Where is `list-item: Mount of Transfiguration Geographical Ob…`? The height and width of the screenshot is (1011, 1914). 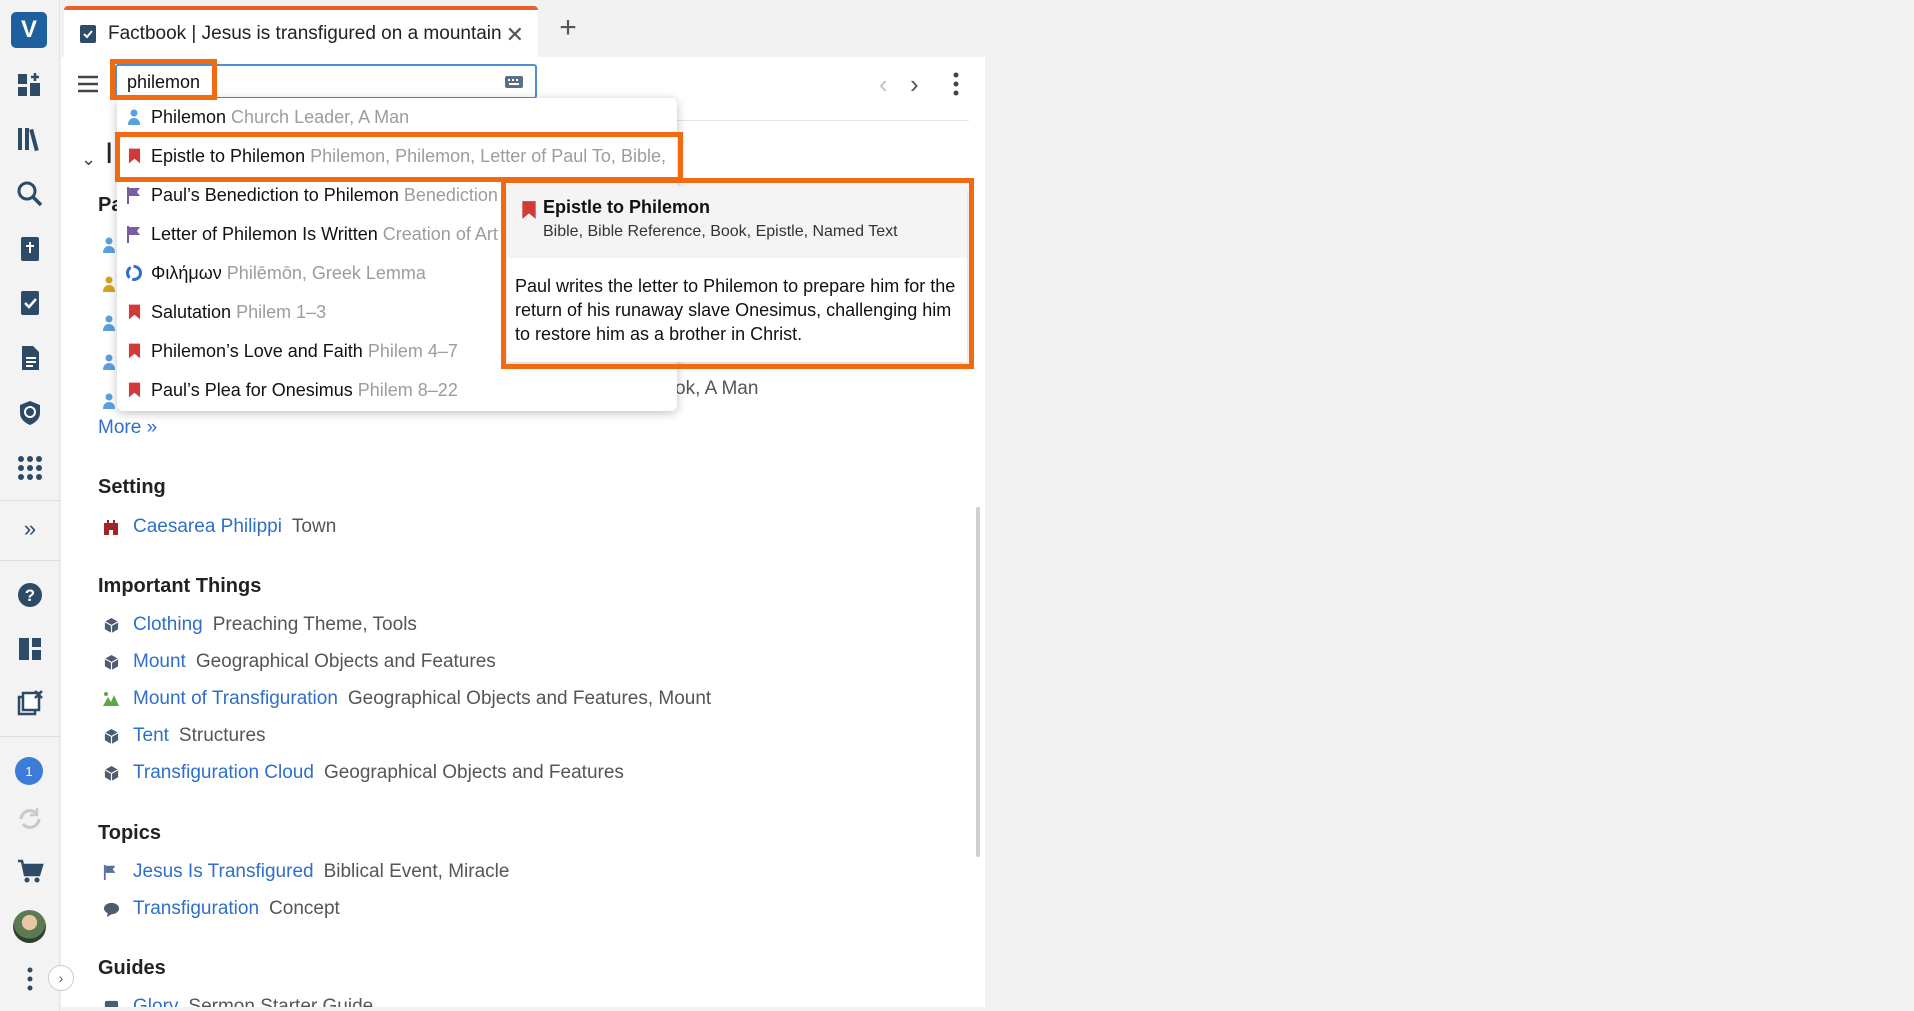 list-item: Mount of Transfiguration Geographical Ob… is located at coordinates (406, 699).